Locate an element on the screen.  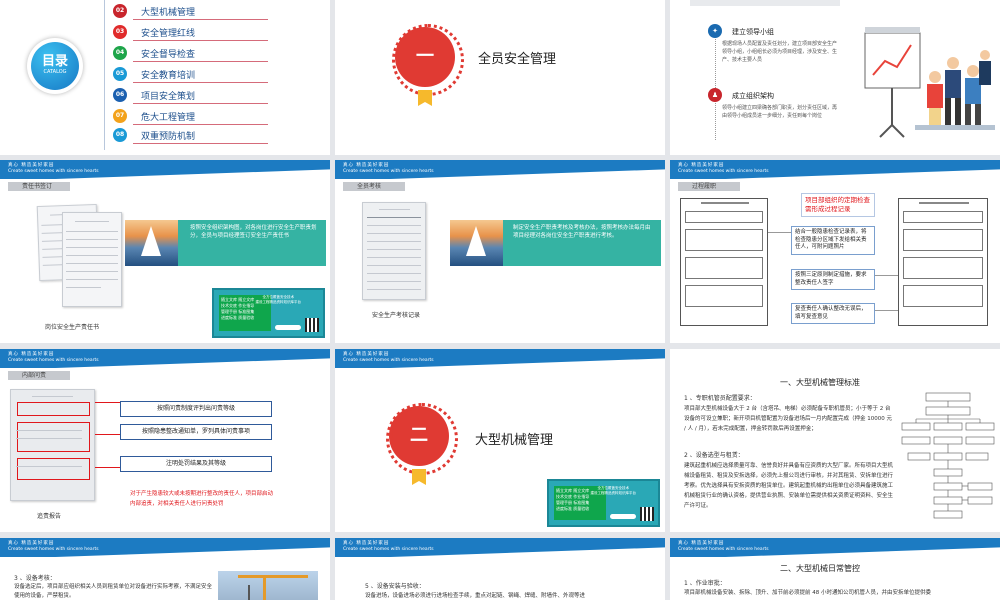
section-heading: 5 、设备安装与验收： is located at coordinates (395, 586).